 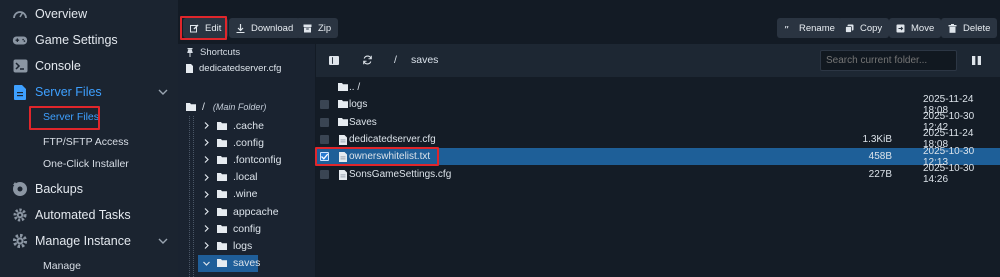 I want to click on tree-folder-item: .cache, so click(x=254, y=125).